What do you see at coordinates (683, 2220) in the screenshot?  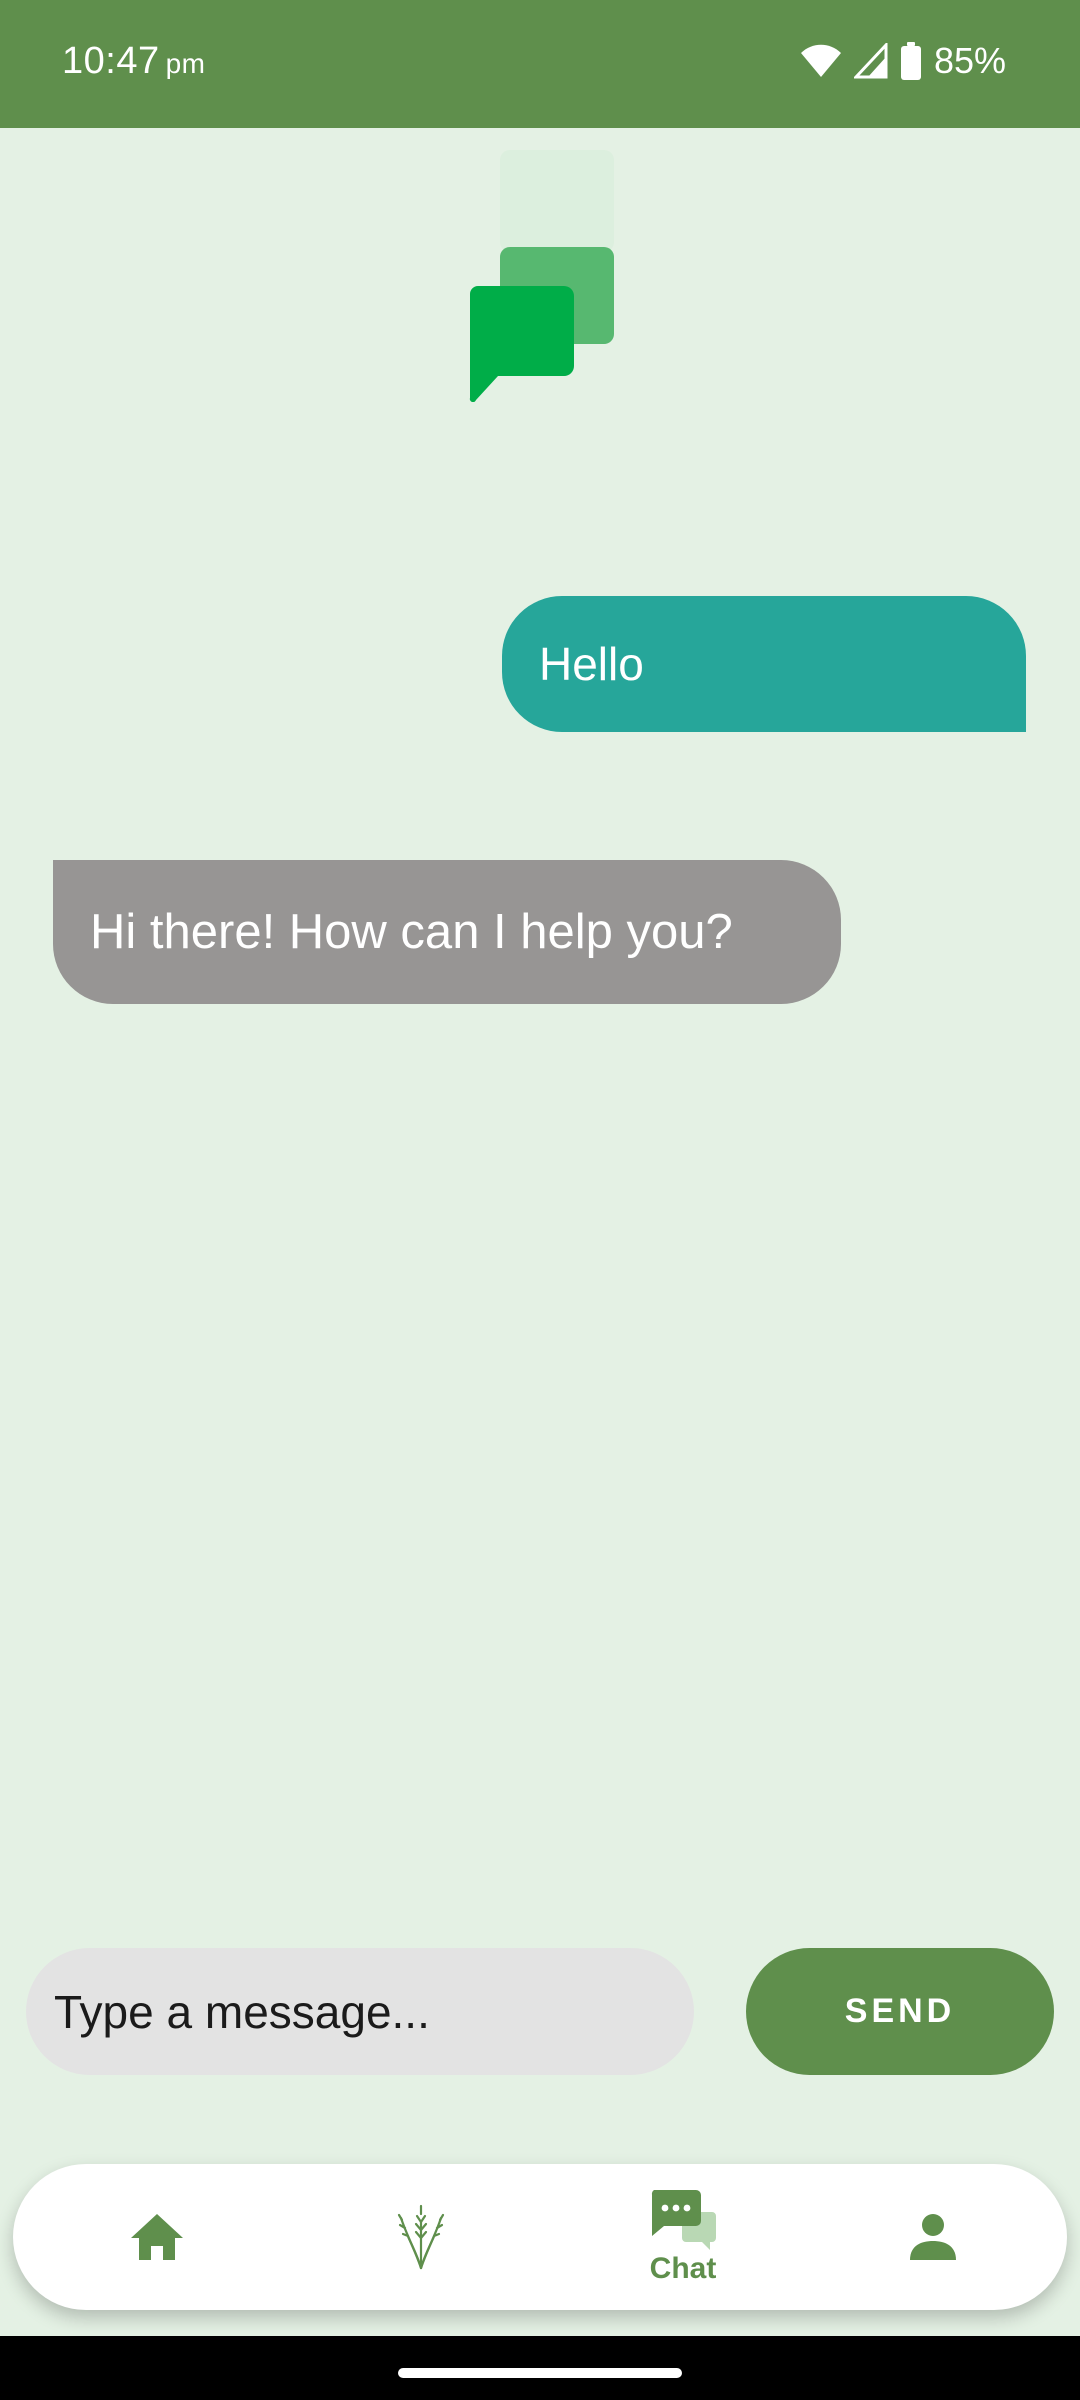 I see `chat-icon` at bounding box center [683, 2220].